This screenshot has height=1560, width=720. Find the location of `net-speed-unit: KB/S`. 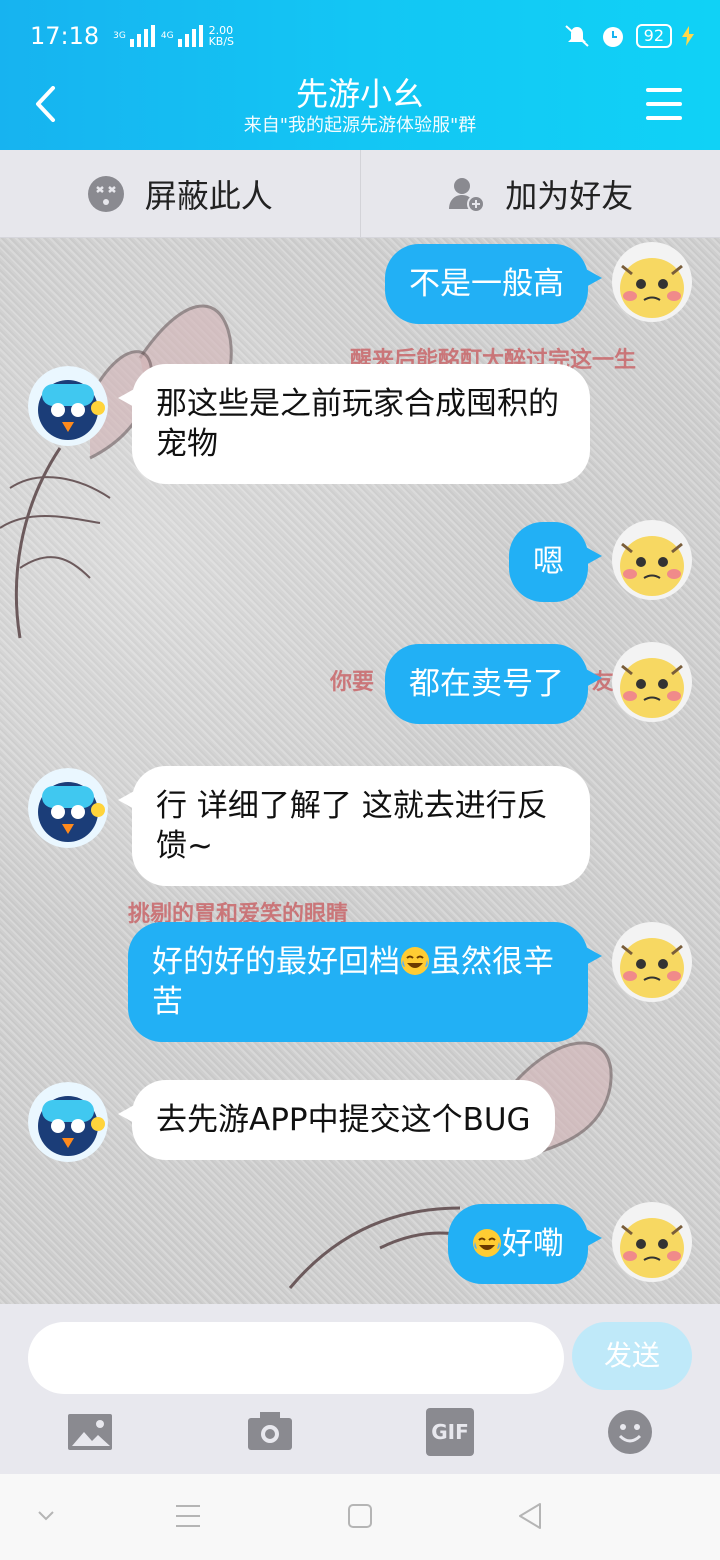

net-speed-unit: KB/S is located at coordinates (221, 41).